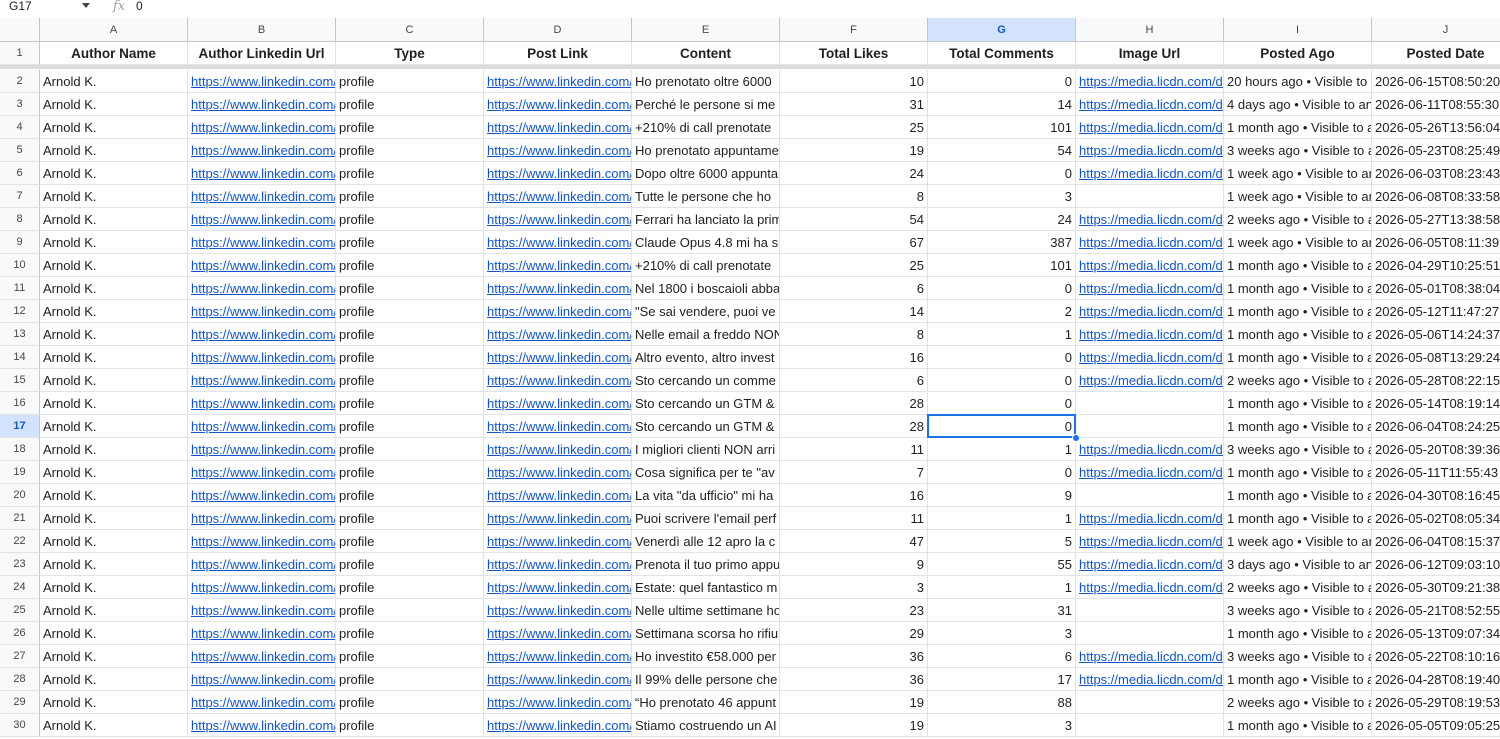 The width and height of the screenshot is (1500, 739). Describe the element at coordinates (20, 196) in the screenshot. I see `row-header: 7` at that location.